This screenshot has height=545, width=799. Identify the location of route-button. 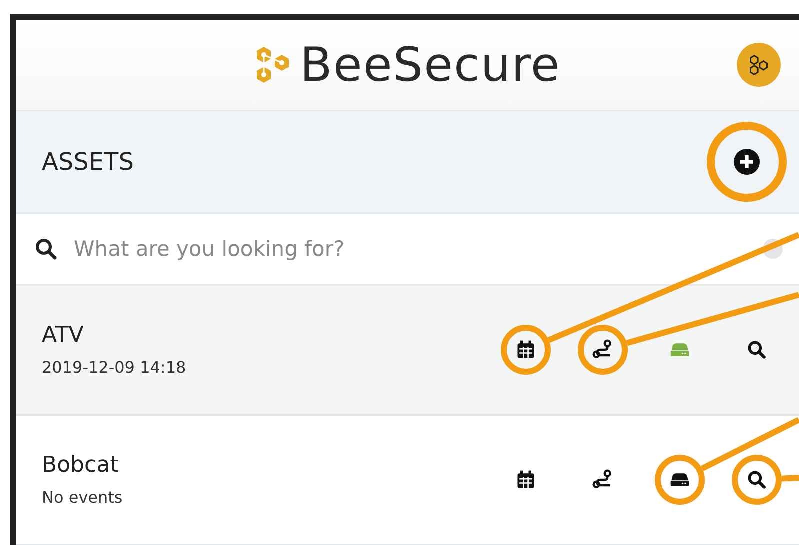
(603, 350).